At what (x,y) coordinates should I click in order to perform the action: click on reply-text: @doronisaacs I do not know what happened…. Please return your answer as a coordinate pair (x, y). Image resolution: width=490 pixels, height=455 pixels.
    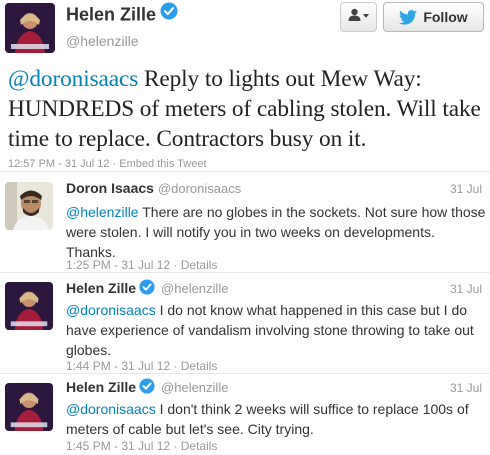
    Looking at the image, I should click on (276, 330).